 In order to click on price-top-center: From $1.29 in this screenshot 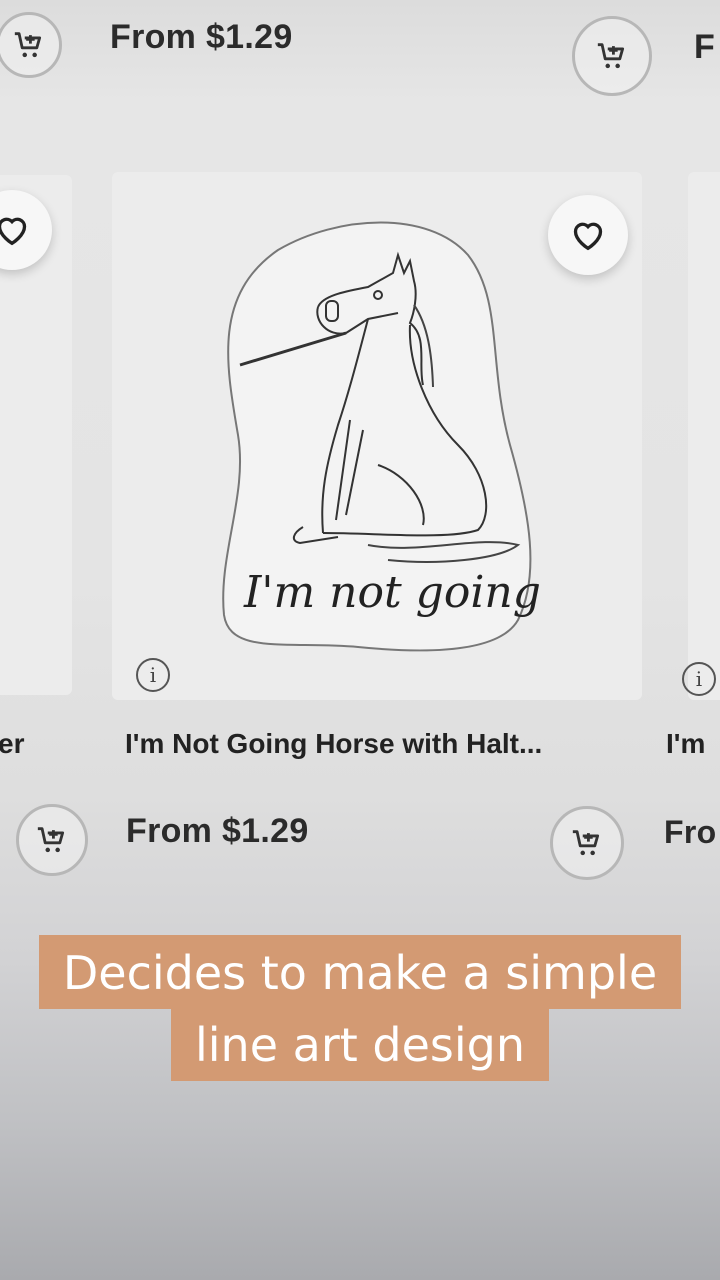, I will do `click(201, 37)`.